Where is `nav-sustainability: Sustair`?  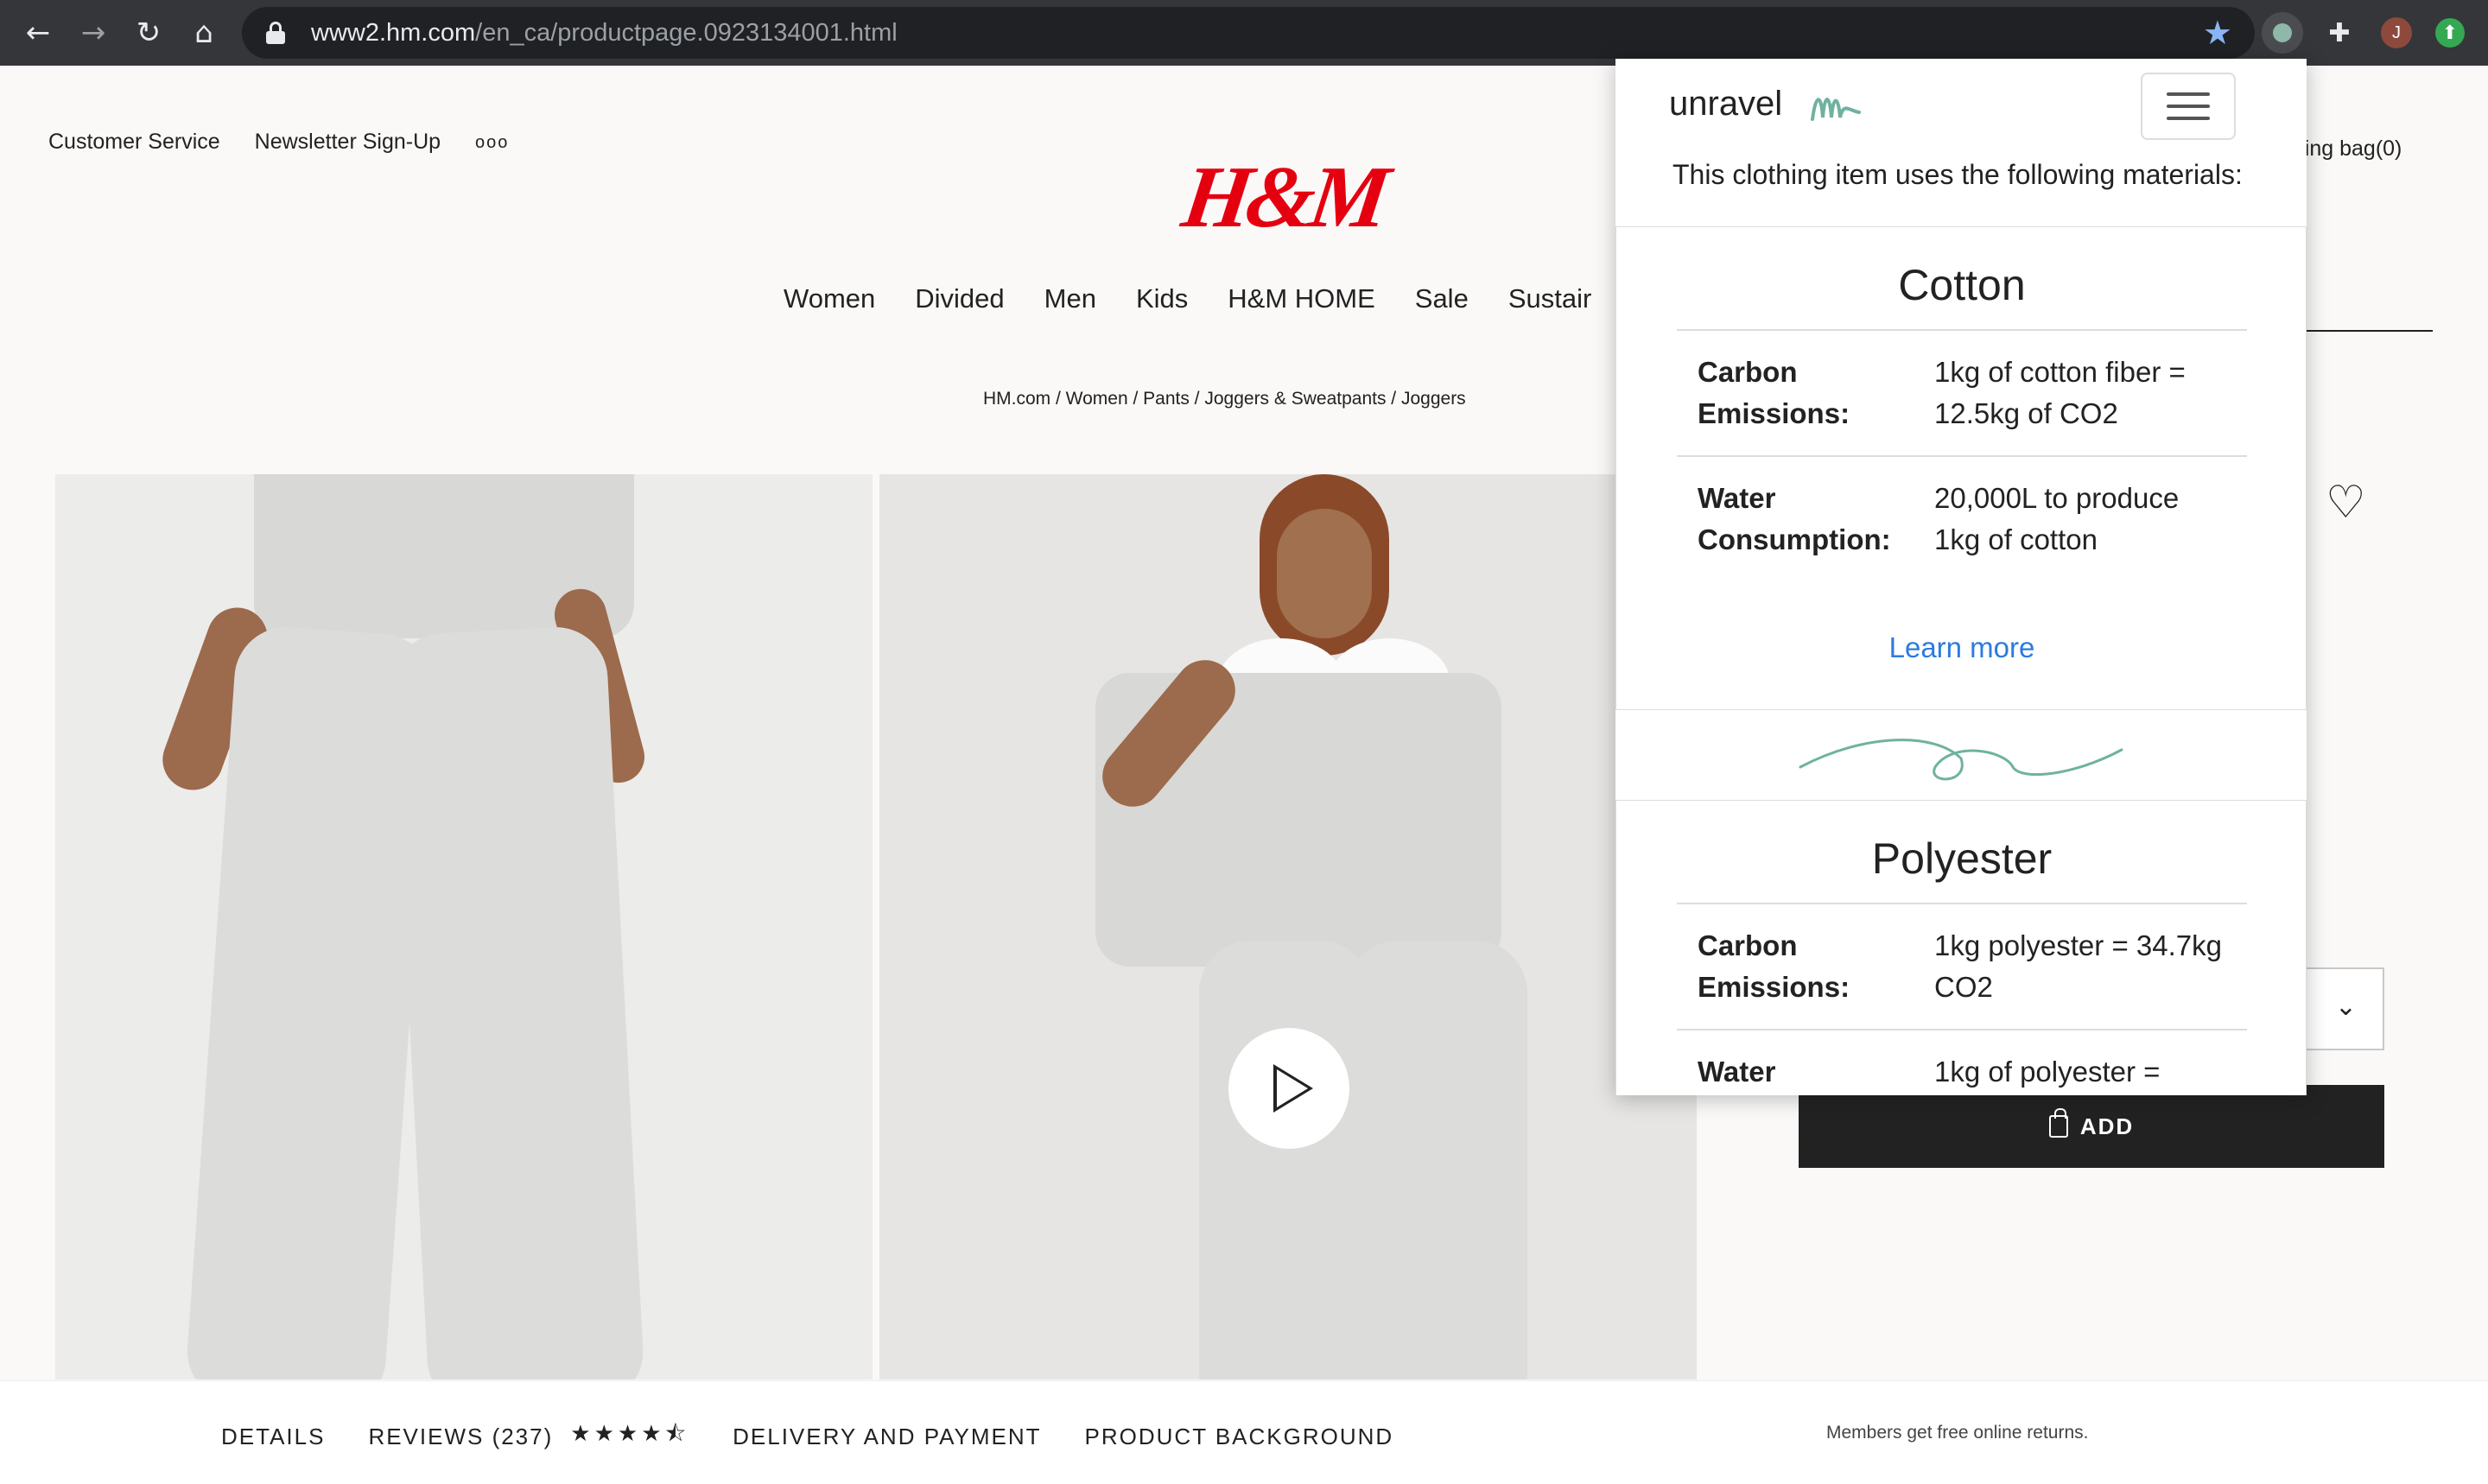 nav-sustainability: Sustair is located at coordinates (1549, 298).